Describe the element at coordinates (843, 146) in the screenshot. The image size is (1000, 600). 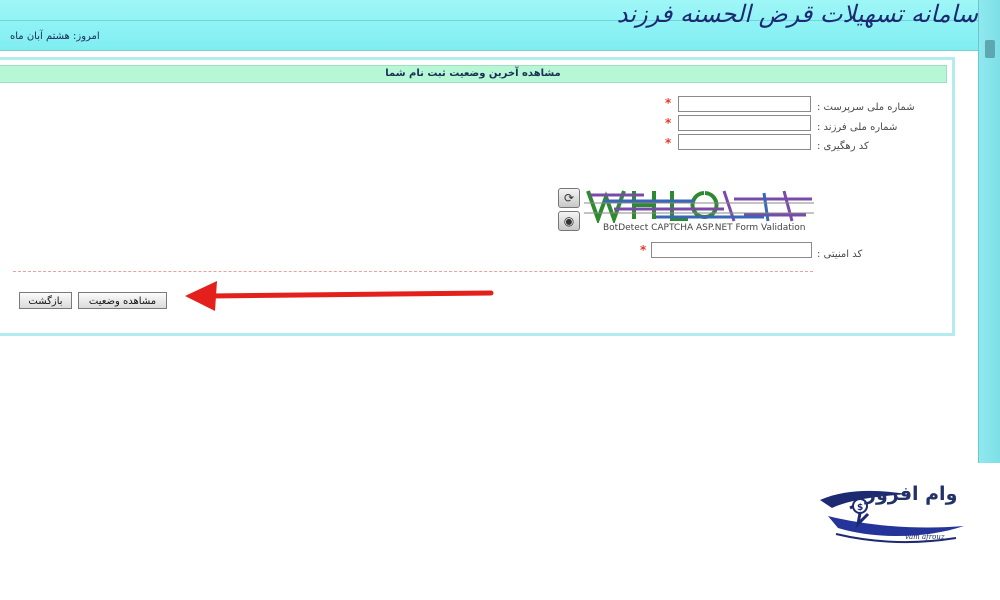
I see `tracking-code-label: کد رهگیری :` at that location.